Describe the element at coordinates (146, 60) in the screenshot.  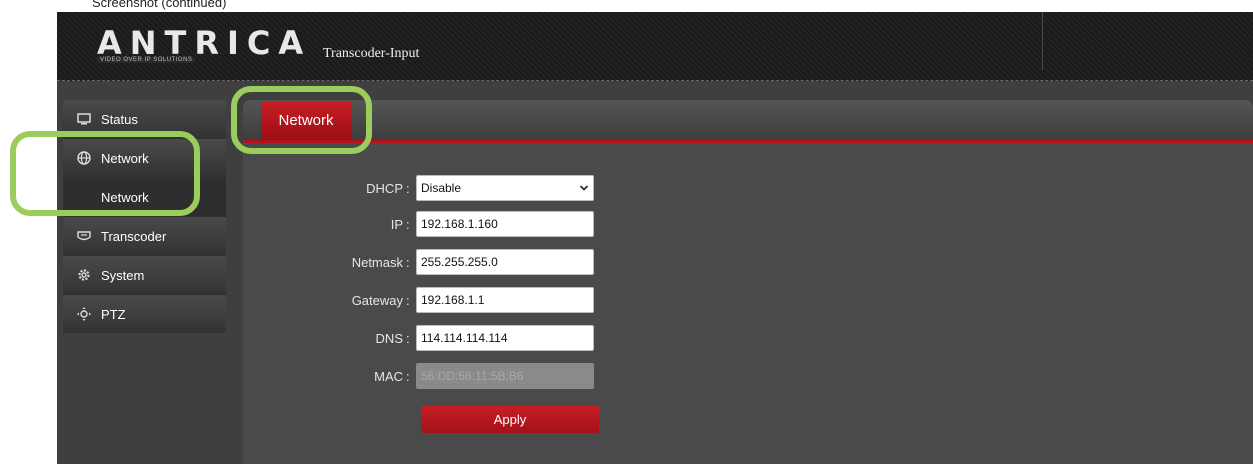
I see `logo-tagline: VIDEO OVER IP SOLUTIONS` at that location.